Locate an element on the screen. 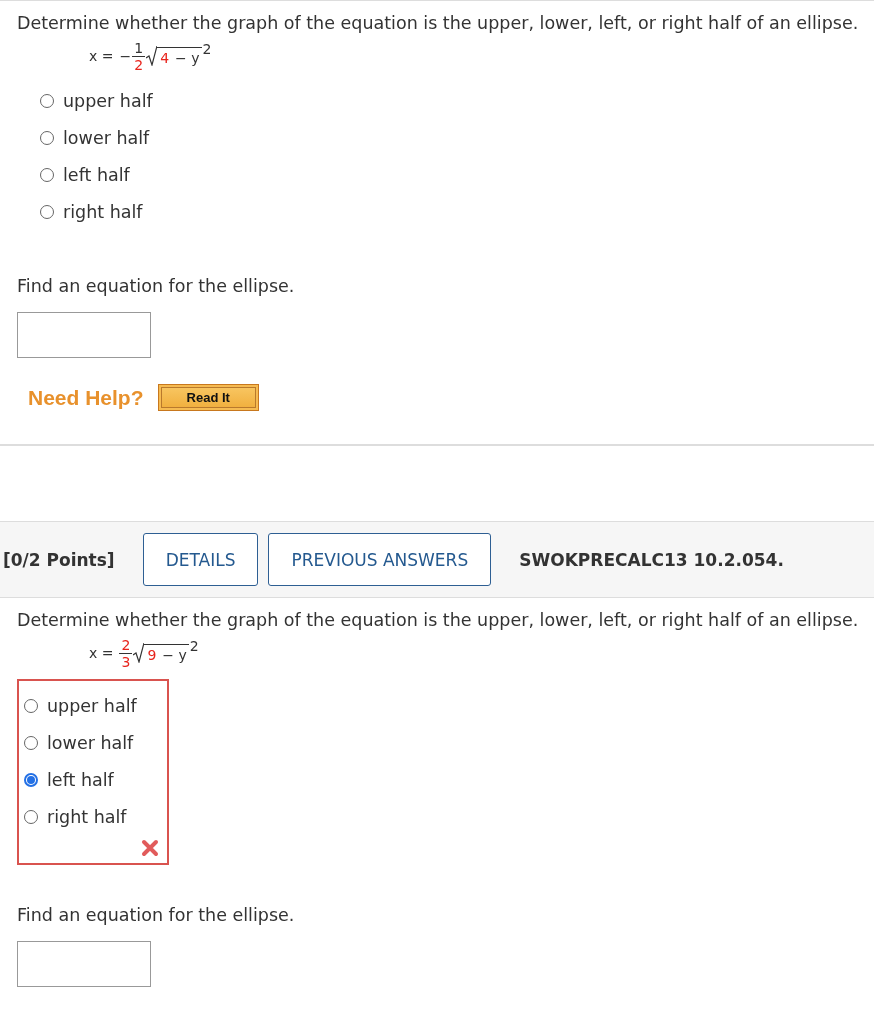 The image size is (874, 1024). header-button: DETAILS is located at coordinates (200, 559).